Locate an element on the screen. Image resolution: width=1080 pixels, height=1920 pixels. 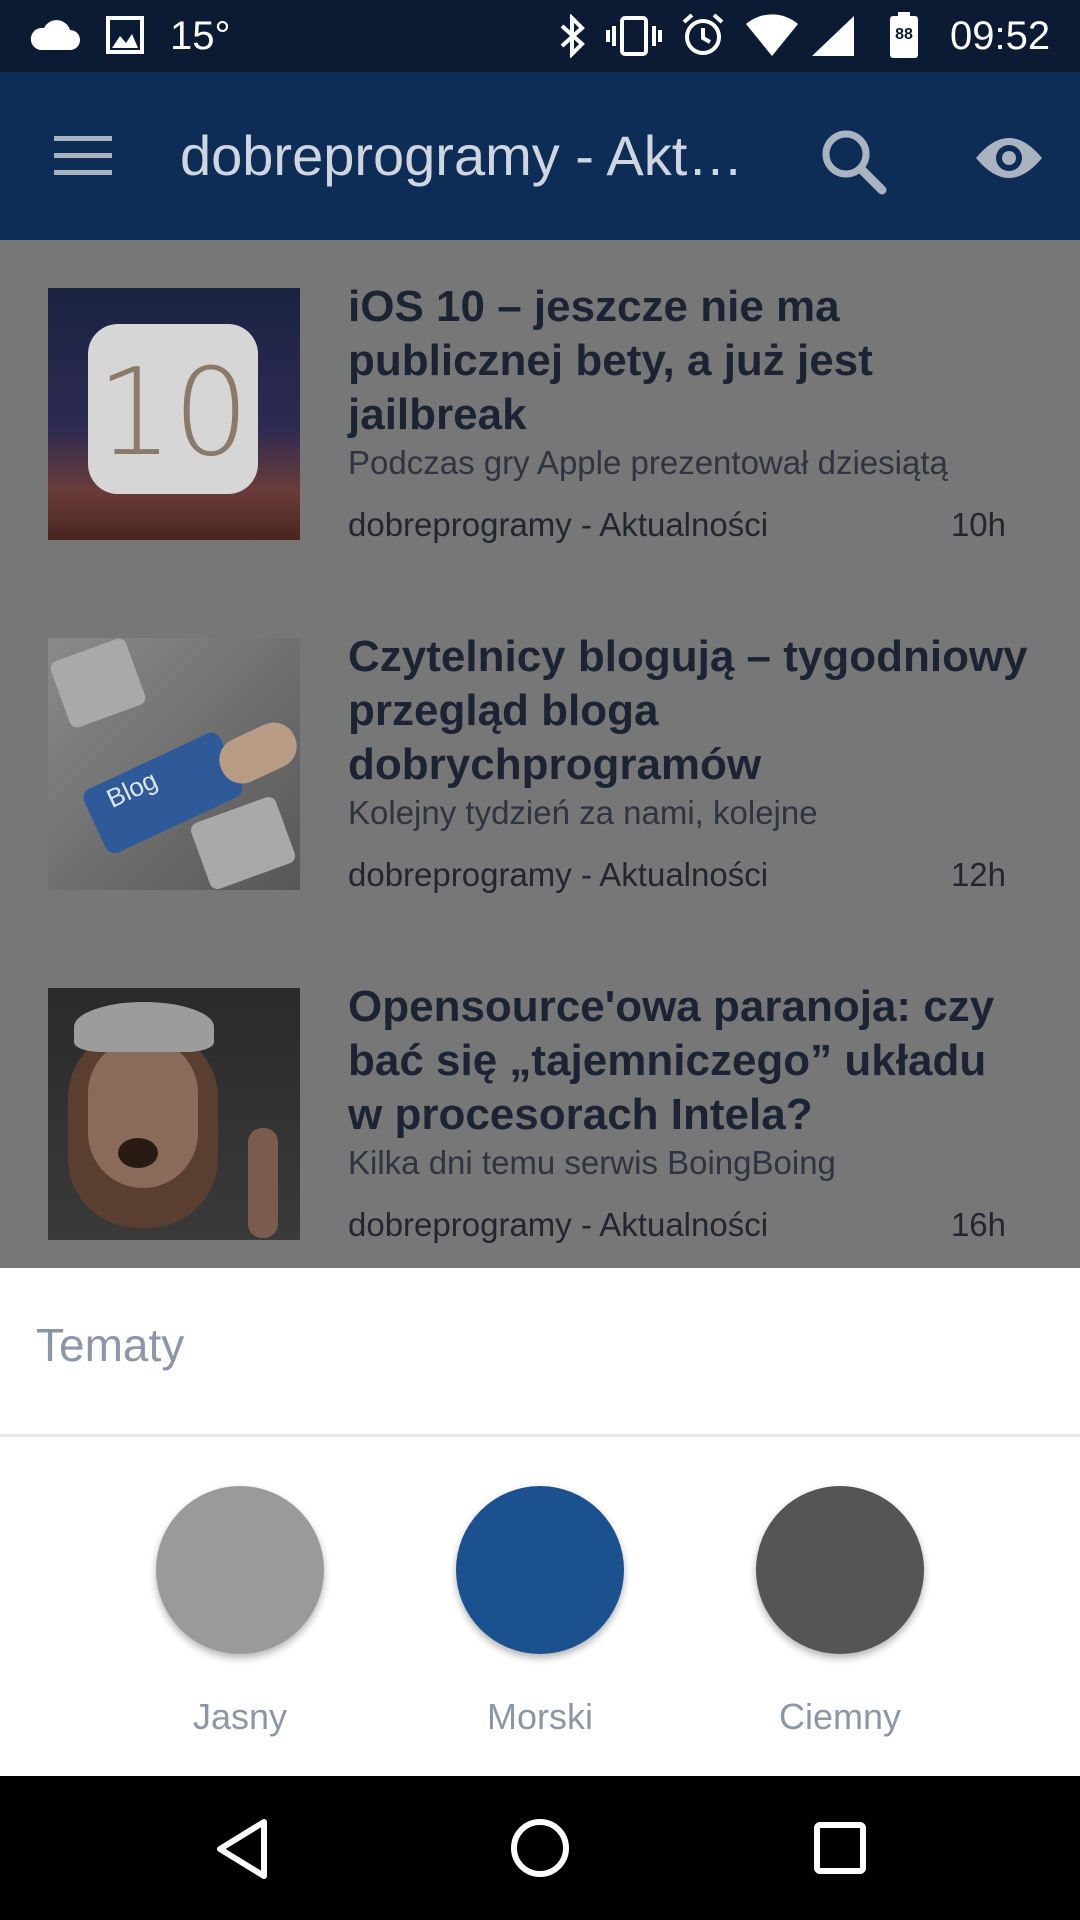
theme-label: Morski is located at coordinates (540, 1716).